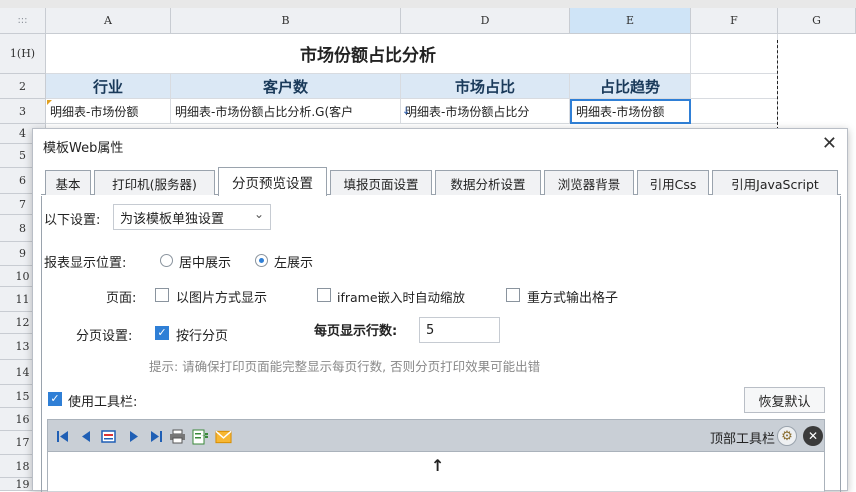 The image size is (856, 492). Describe the element at coordinates (787, 436) in the screenshot. I see `toolbar-settings-icon: ⚙` at that location.